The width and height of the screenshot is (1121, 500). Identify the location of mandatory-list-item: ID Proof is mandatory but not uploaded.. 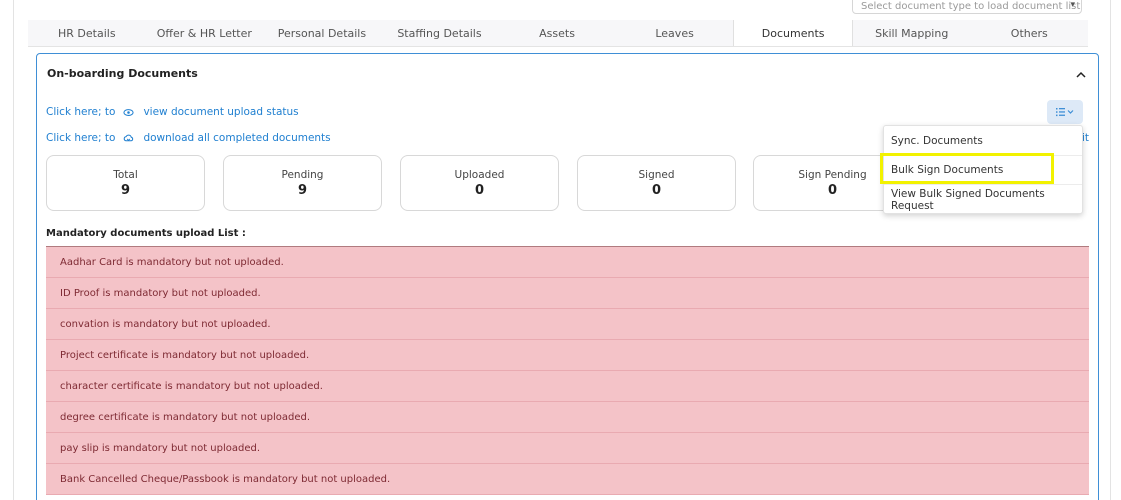
(567, 293).